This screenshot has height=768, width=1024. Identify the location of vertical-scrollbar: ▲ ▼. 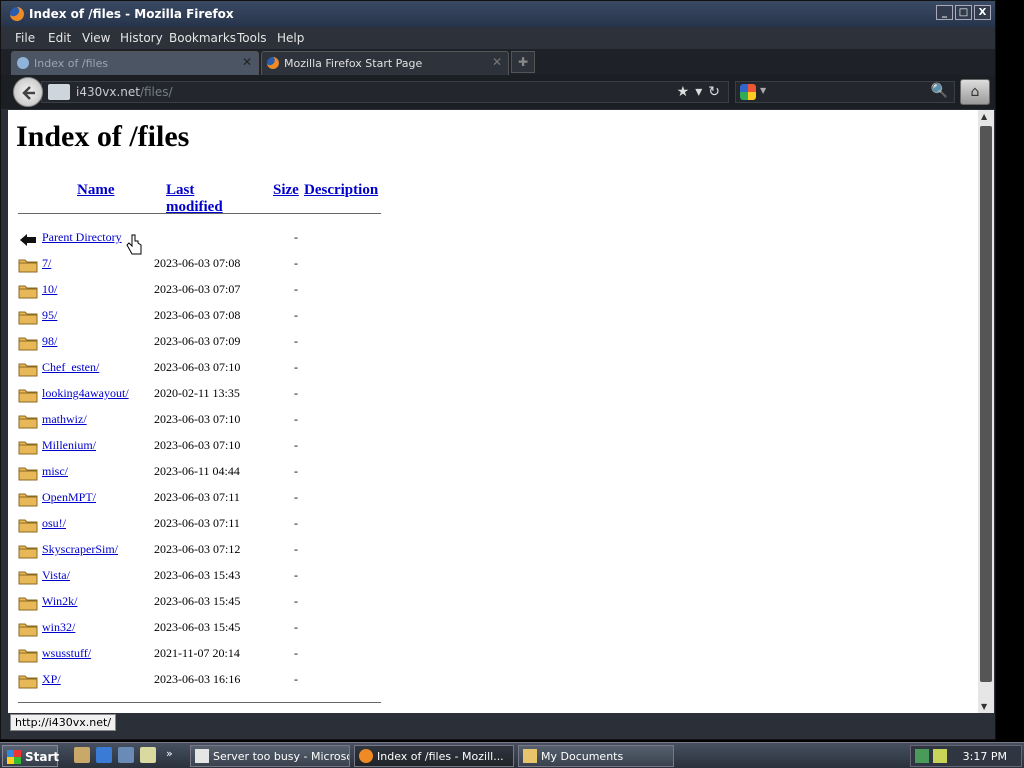
(986, 411).